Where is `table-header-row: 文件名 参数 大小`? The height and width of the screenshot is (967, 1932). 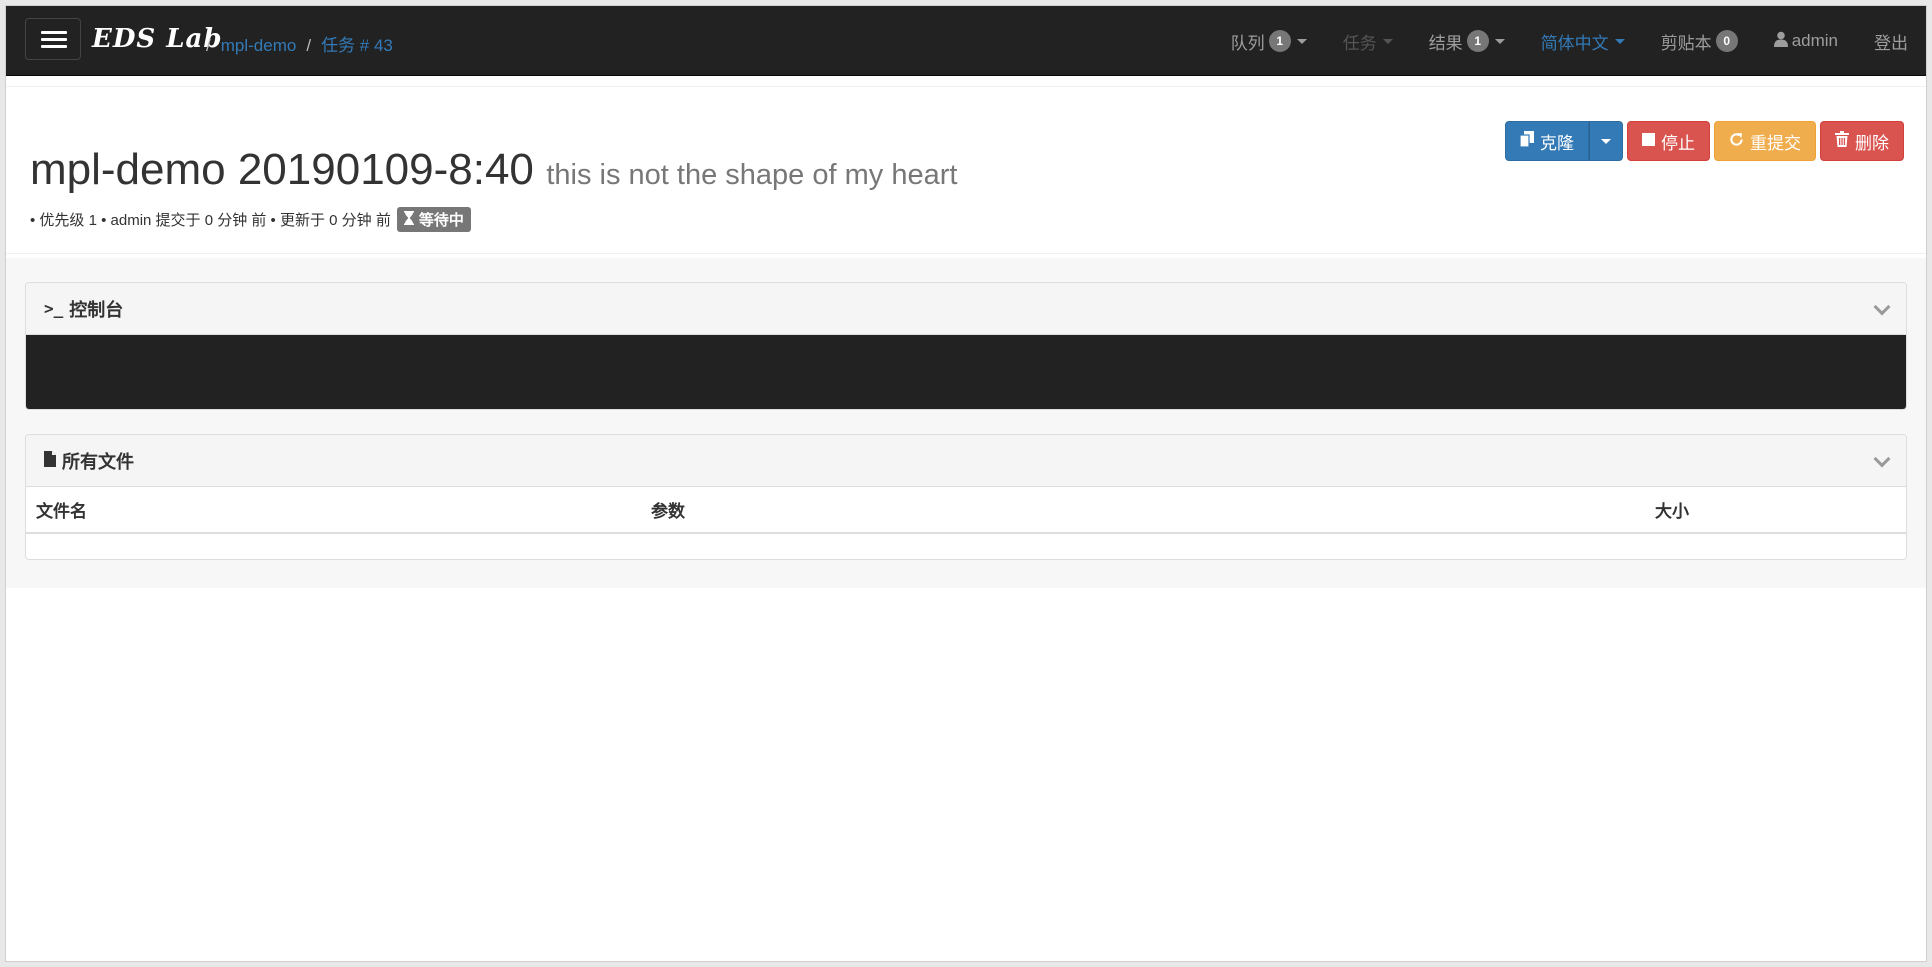
table-header-row: 文件名 参数 大小 is located at coordinates (966, 510).